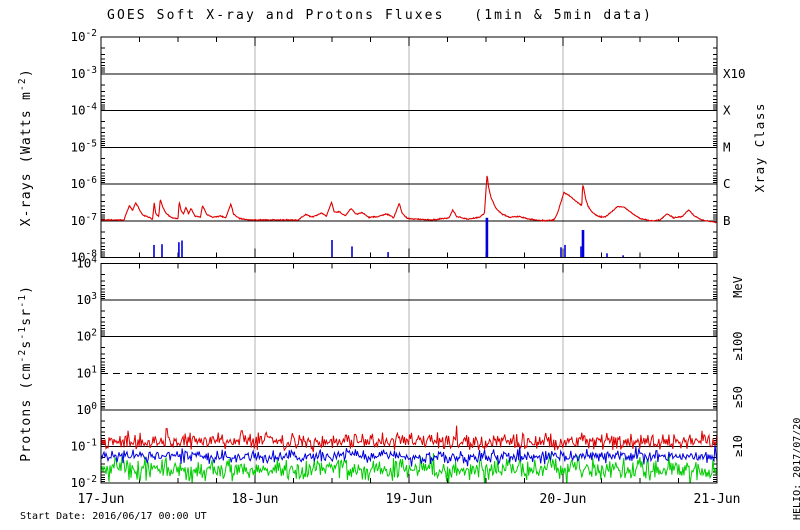 The width and height of the screenshot is (800, 530). Describe the element at coordinates (83, 73) in the screenshot. I see `y-tick-label: 10-3` at that location.